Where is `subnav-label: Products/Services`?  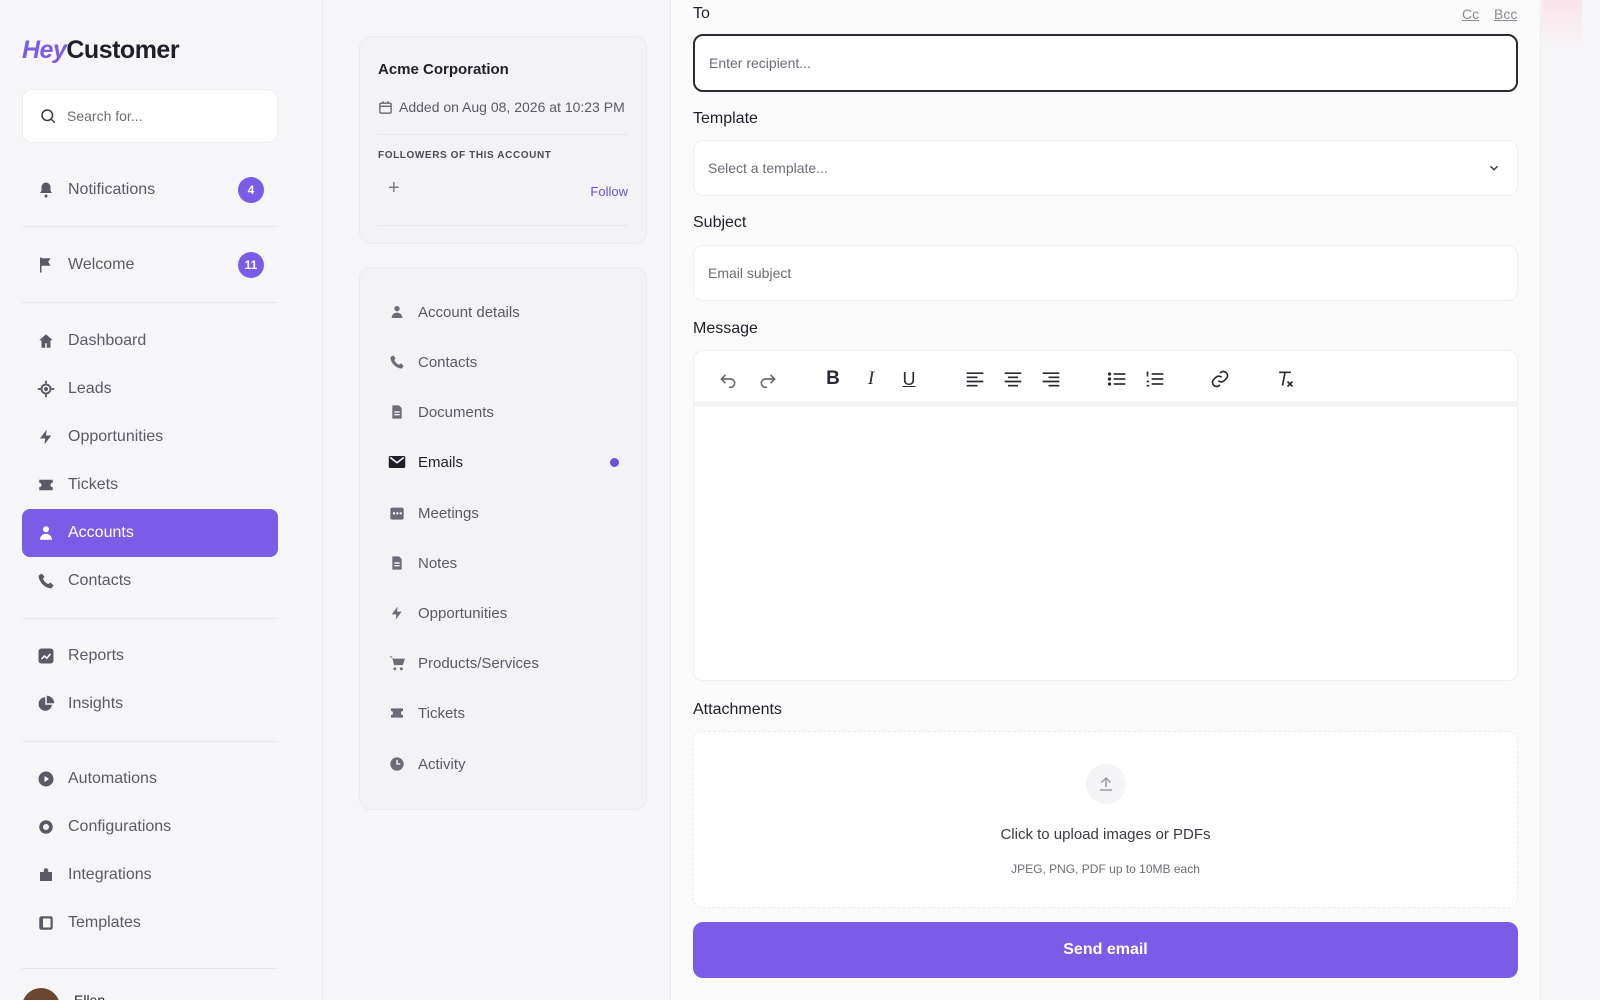
subnav-label: Products/Services is located at coordinates (478, 663).